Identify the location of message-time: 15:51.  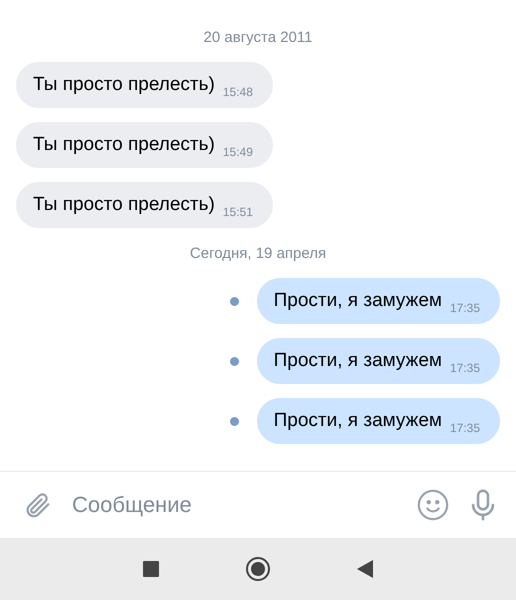
(237, 212).